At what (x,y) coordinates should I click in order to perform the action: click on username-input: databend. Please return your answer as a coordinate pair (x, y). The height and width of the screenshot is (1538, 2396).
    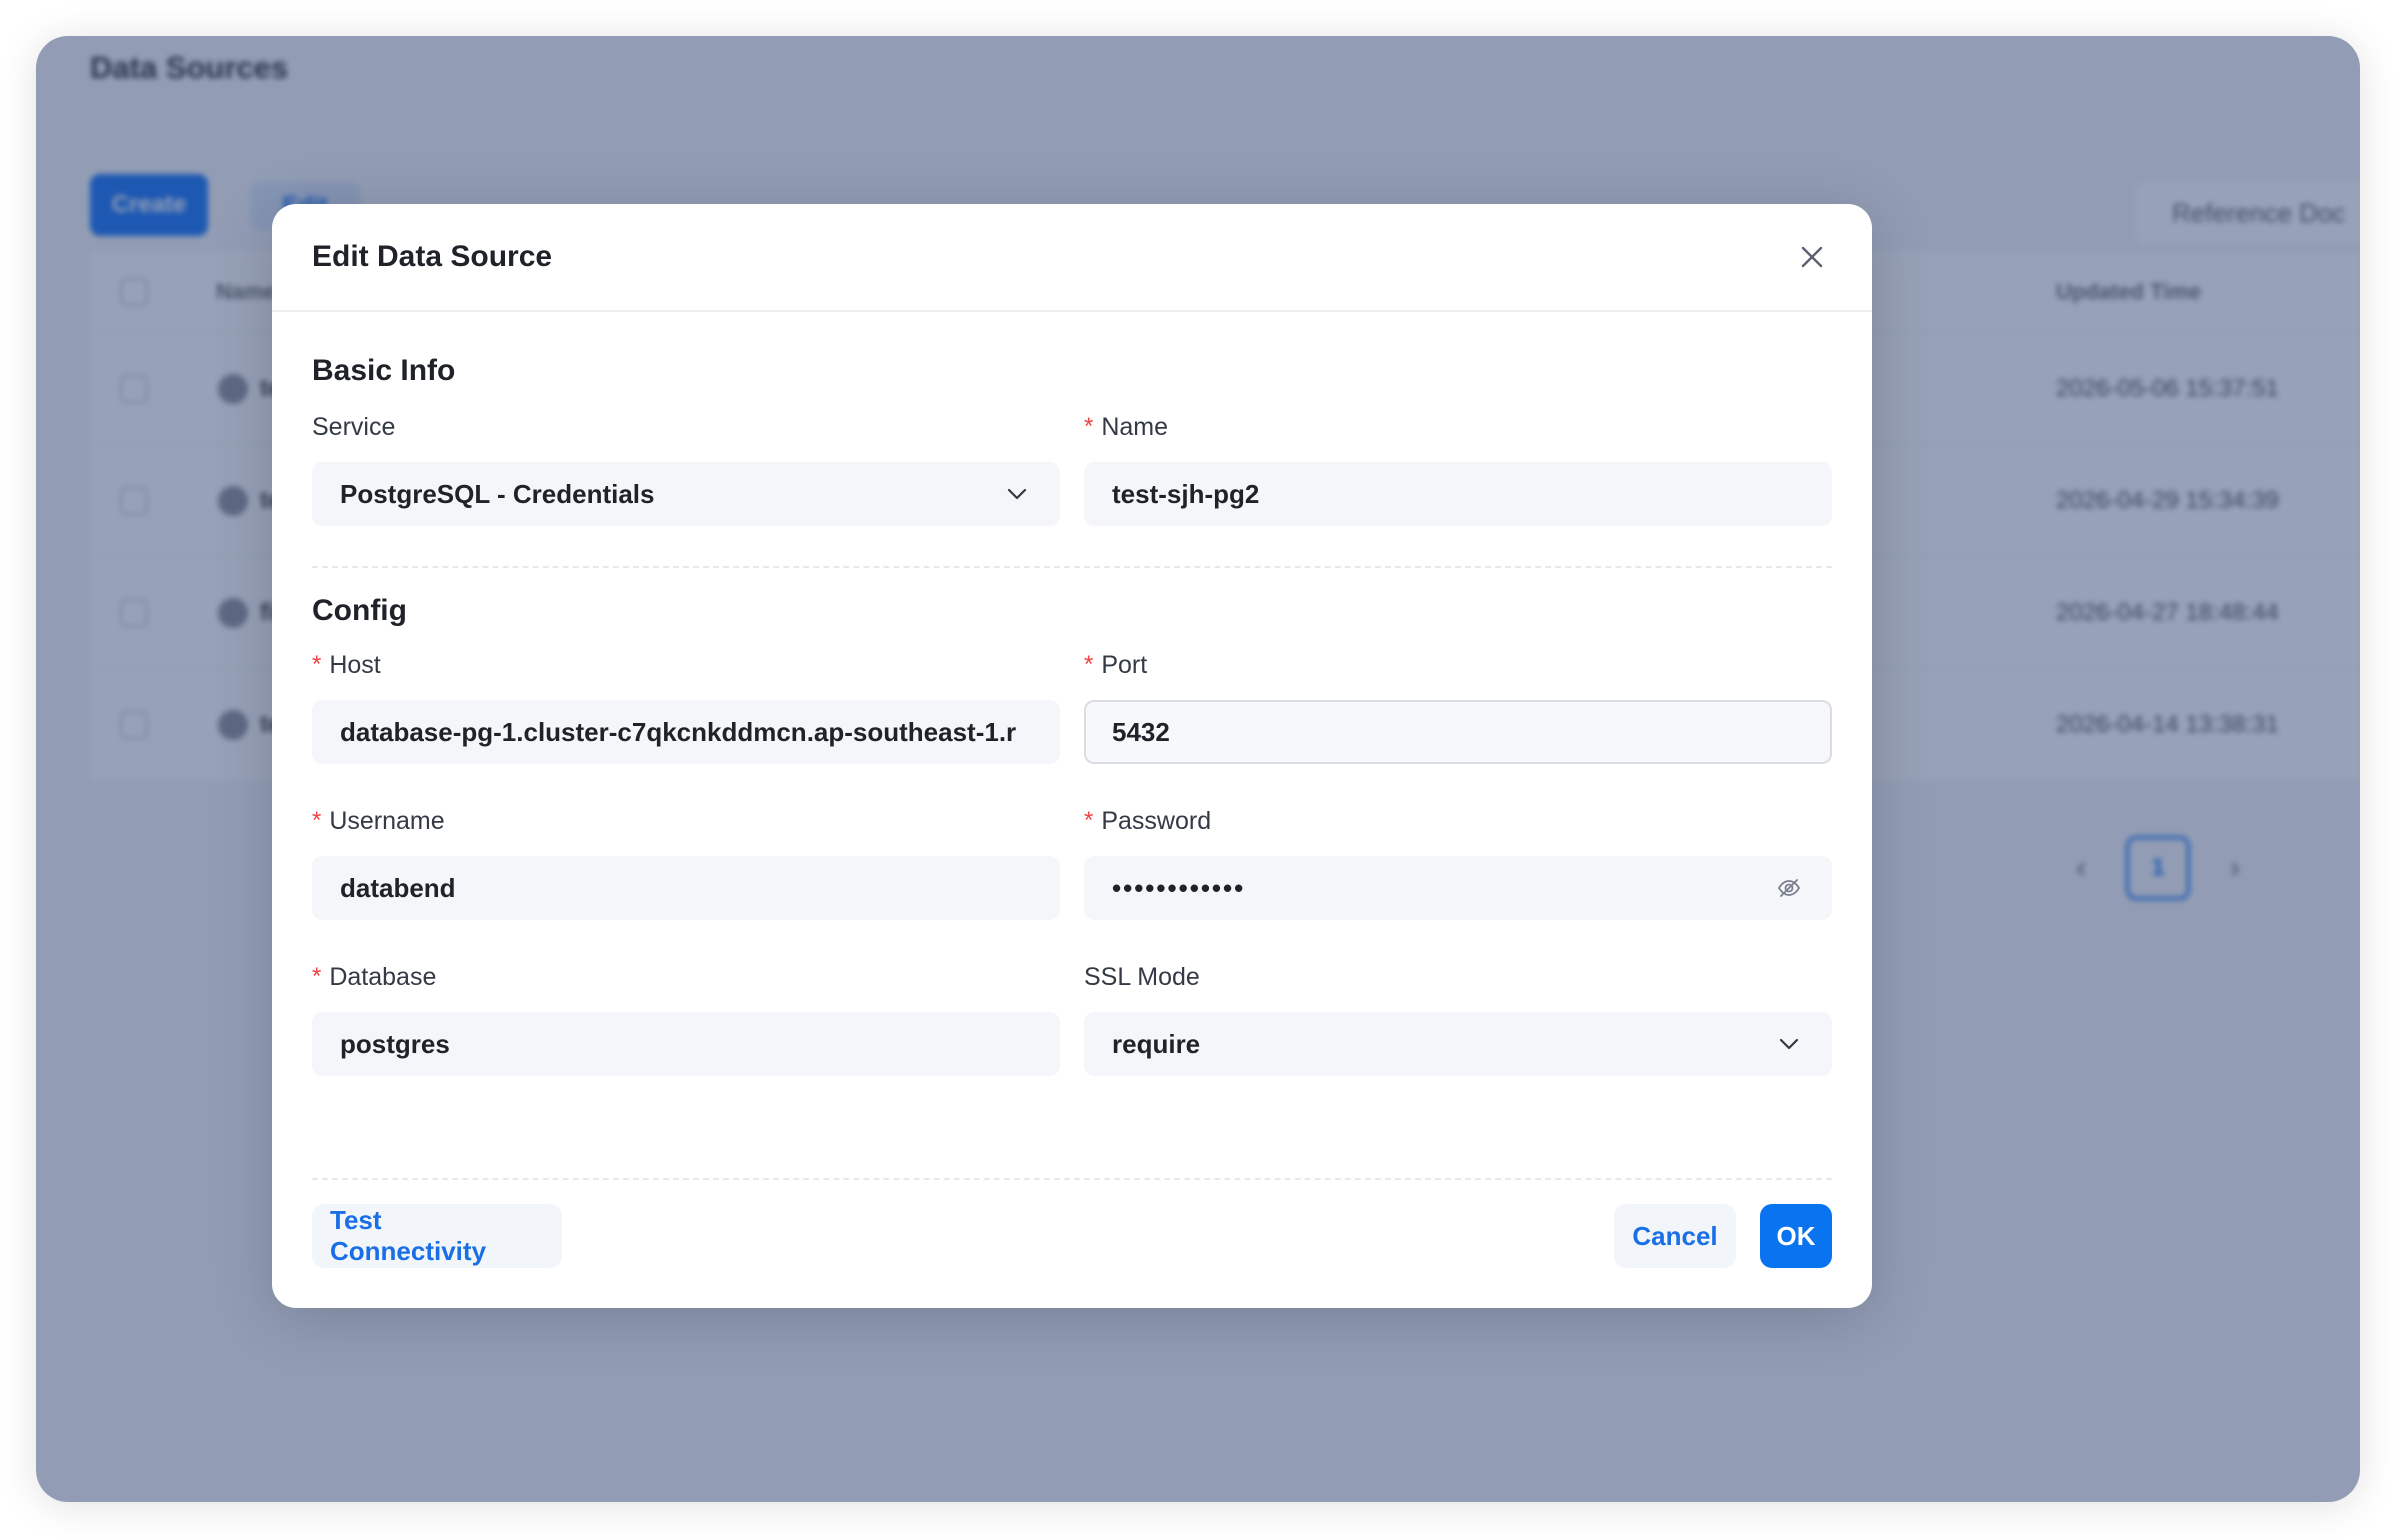
    Looking at the image, I should click on (686, 888).